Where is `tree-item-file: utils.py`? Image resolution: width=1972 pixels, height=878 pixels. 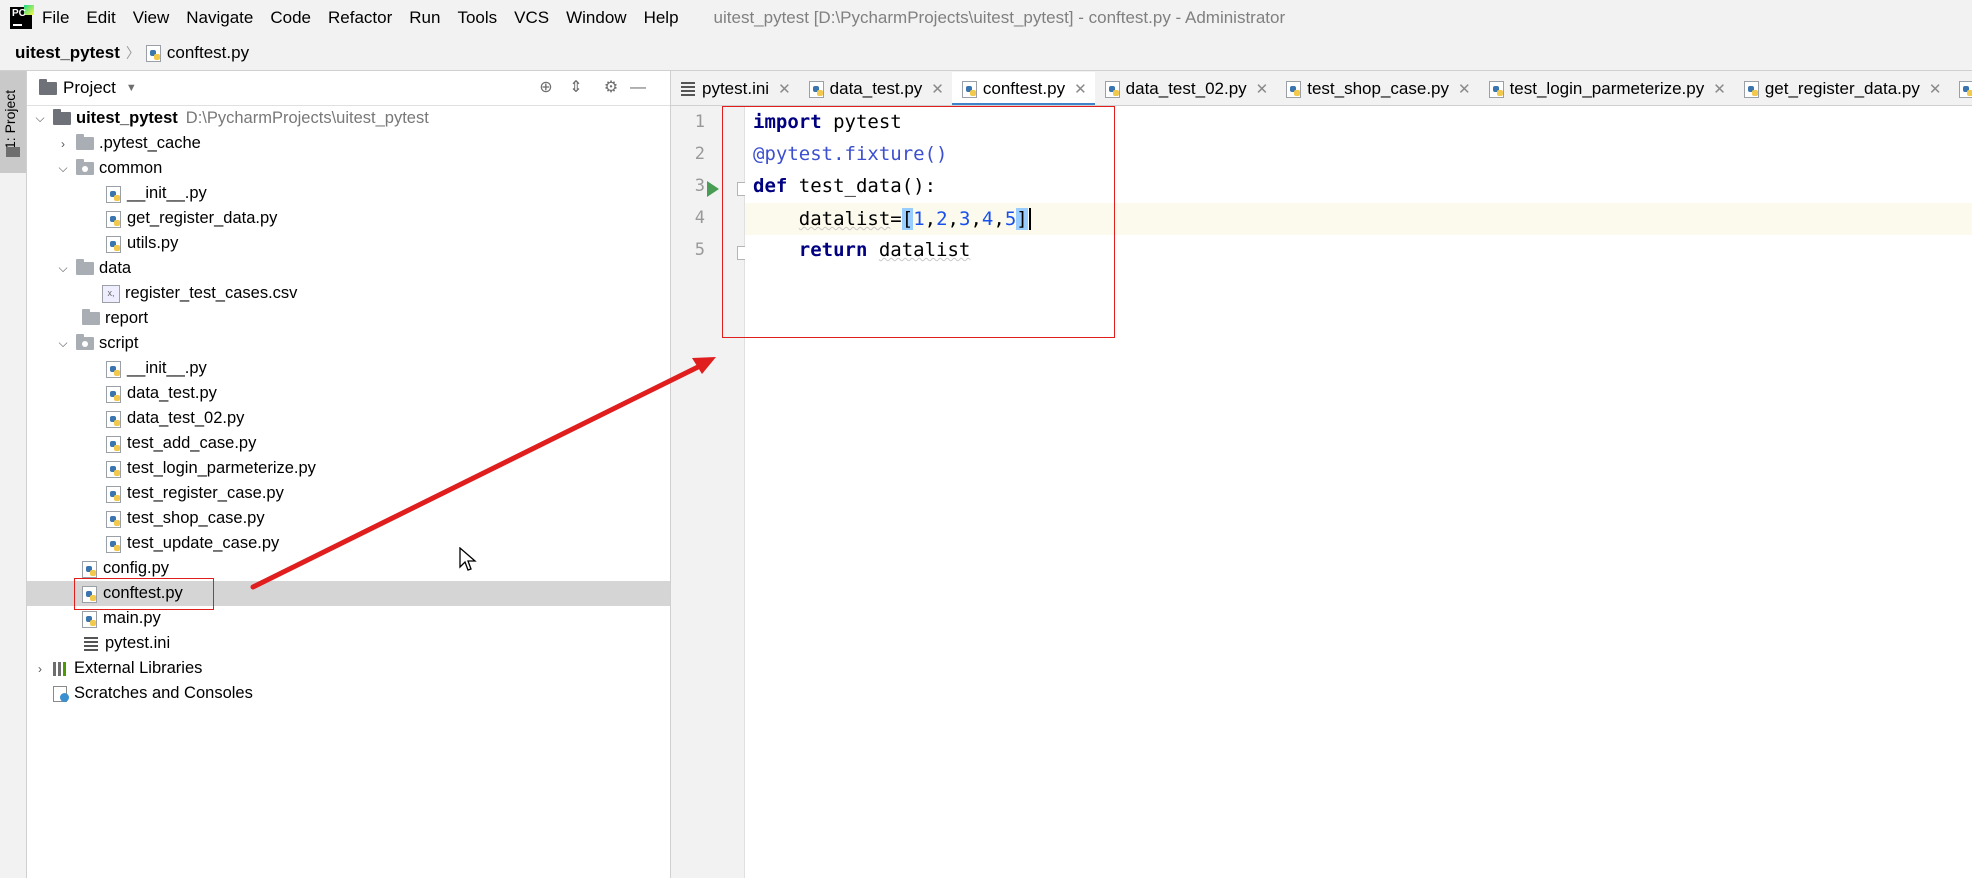 tree-item-file: utils.py is located at coordinates (348, 243).